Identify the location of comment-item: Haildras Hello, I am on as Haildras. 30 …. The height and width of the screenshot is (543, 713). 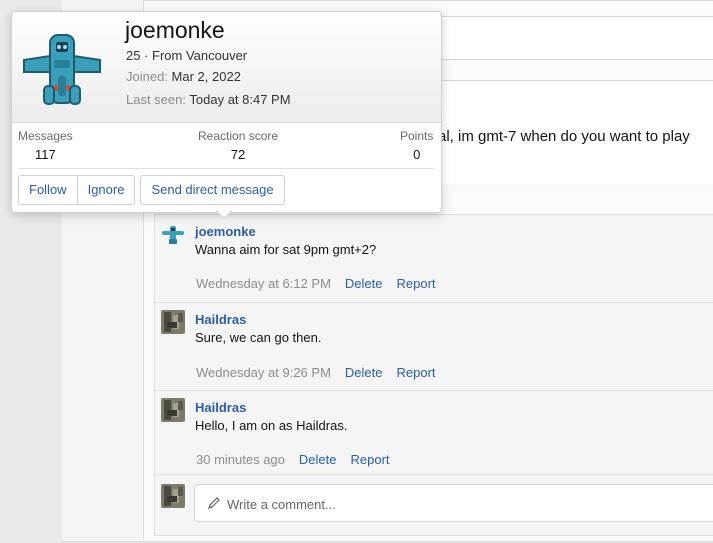
(433, 432).